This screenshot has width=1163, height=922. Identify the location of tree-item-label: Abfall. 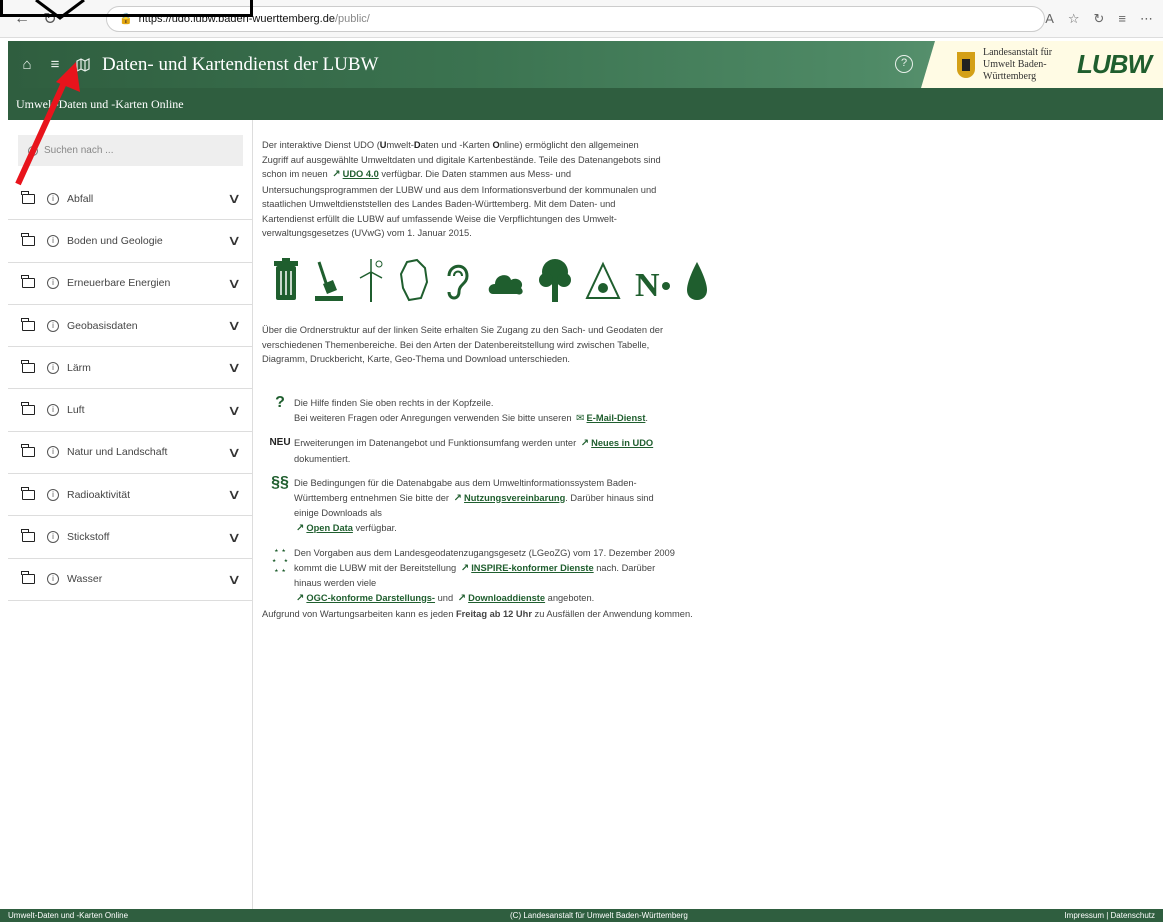
(80, 198).